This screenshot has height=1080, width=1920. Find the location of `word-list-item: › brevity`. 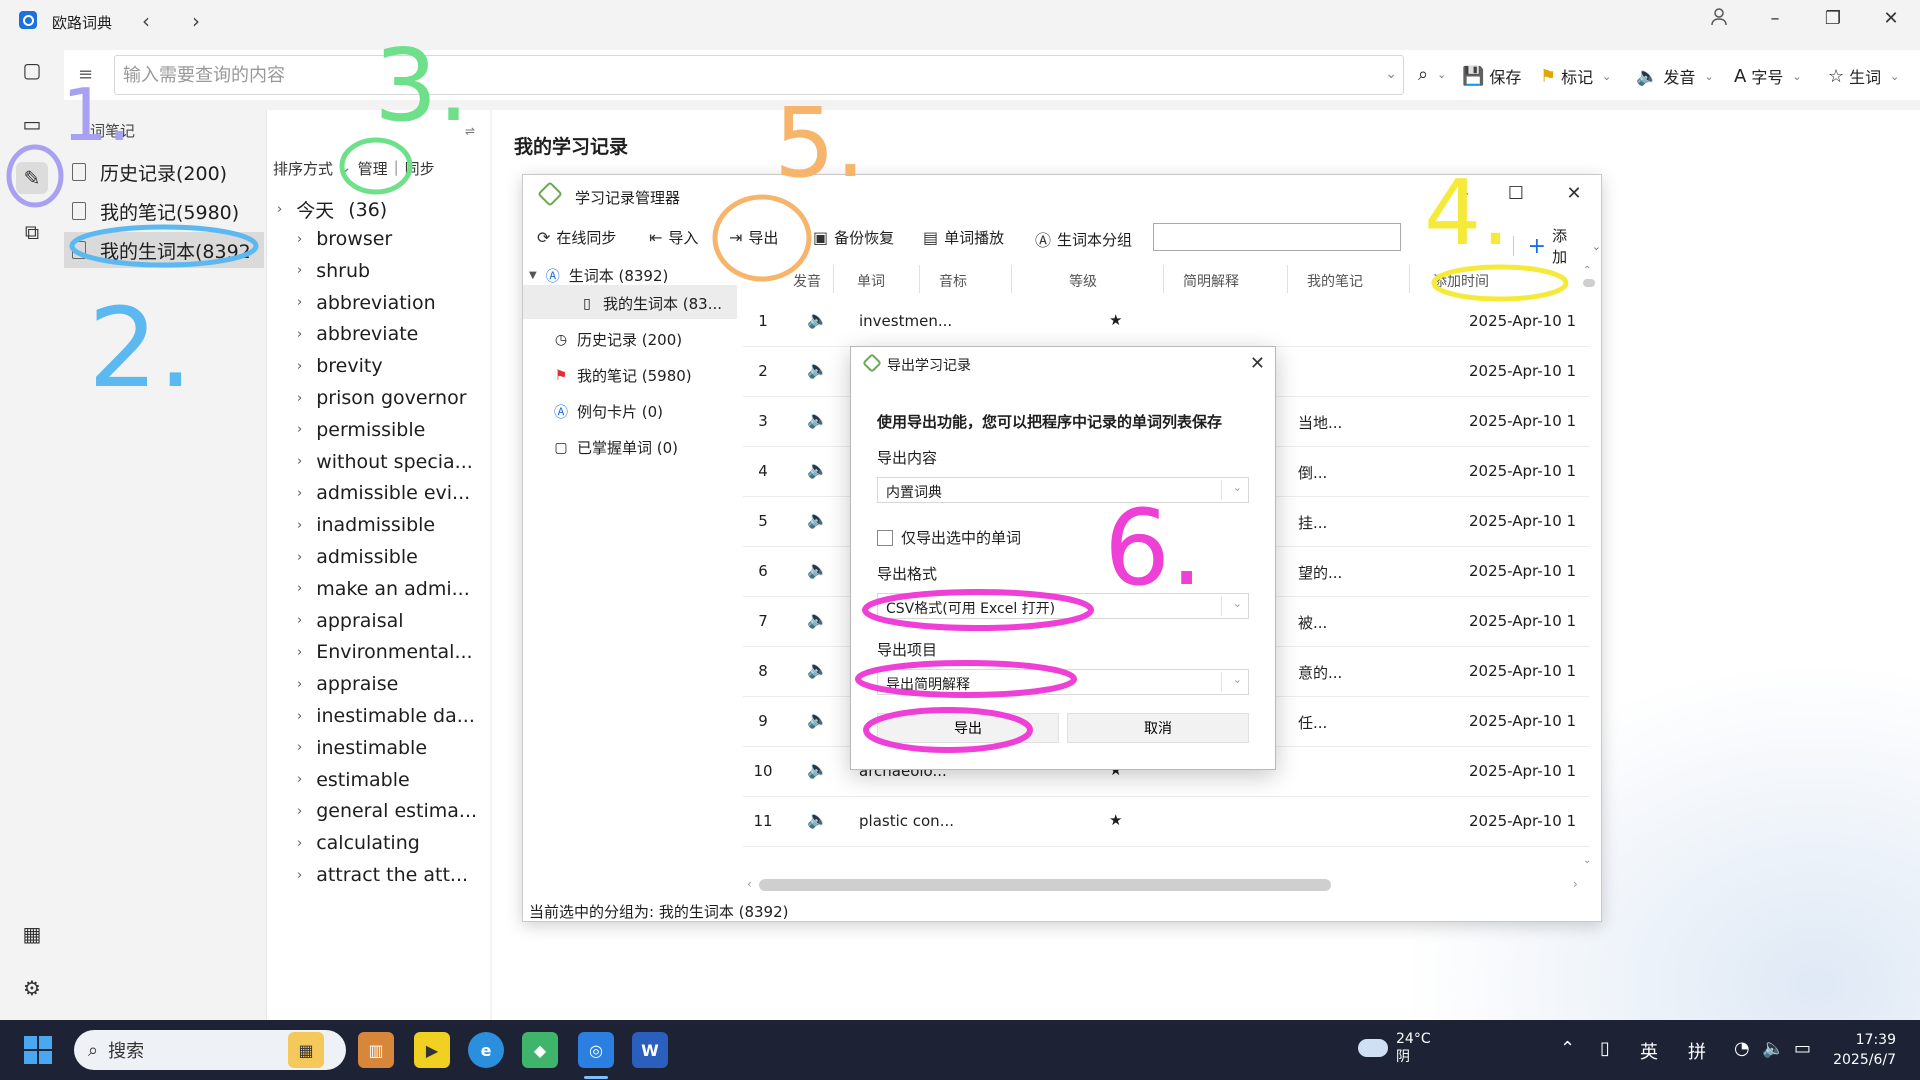

word-list-item: › brevity is located at coordinates (340, 366).